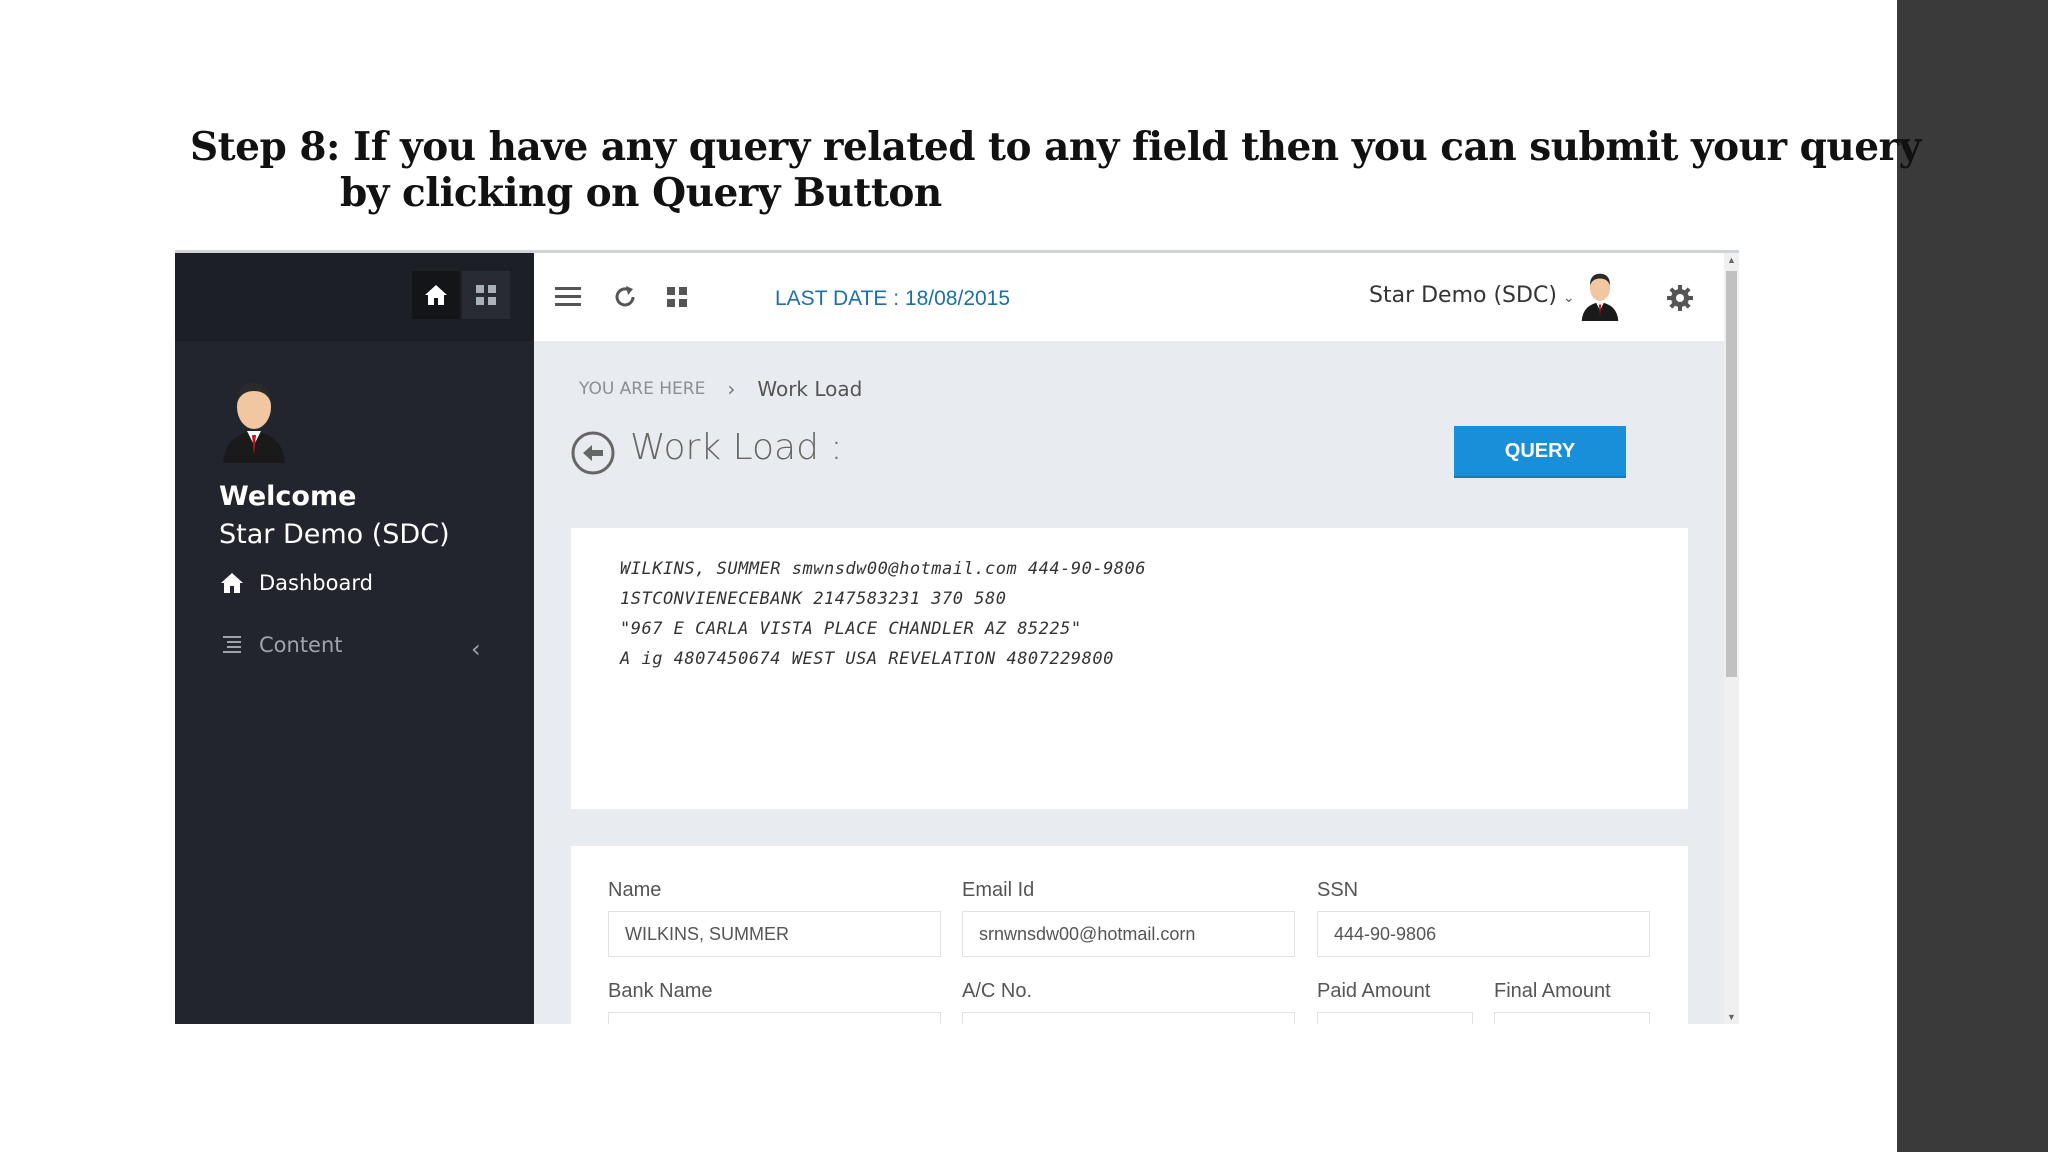 The image size is (2048, 1152). I want to click on name-label: Name, so click(635, 890).